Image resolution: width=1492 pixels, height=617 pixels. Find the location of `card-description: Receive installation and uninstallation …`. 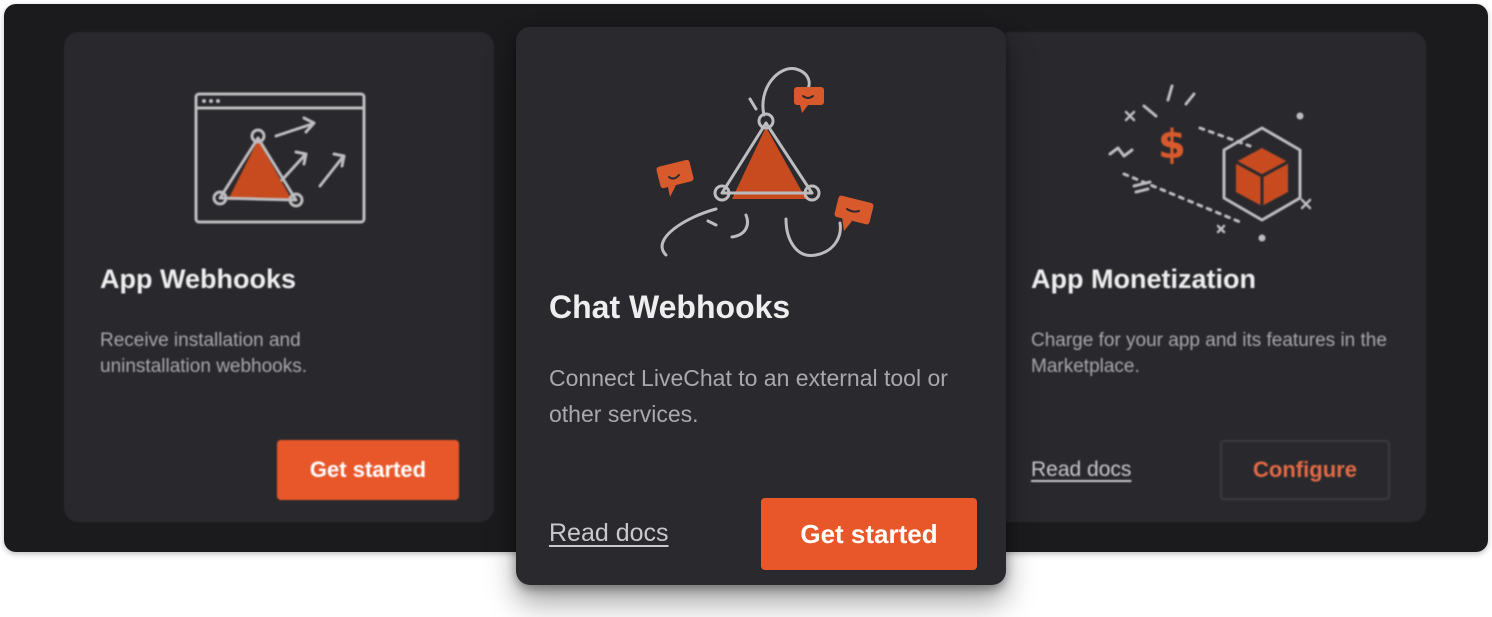

card-description: Receive installation and uninstallation … is located at coordinates (204, 353).